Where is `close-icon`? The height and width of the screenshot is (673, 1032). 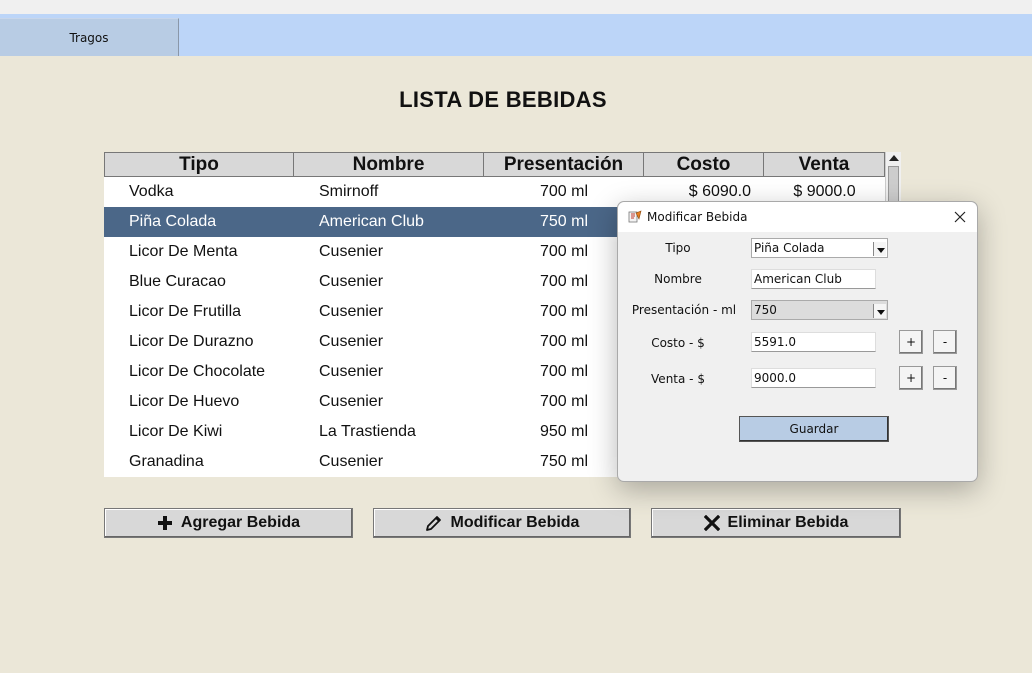
close-icon is located at coordinates (960, 217).